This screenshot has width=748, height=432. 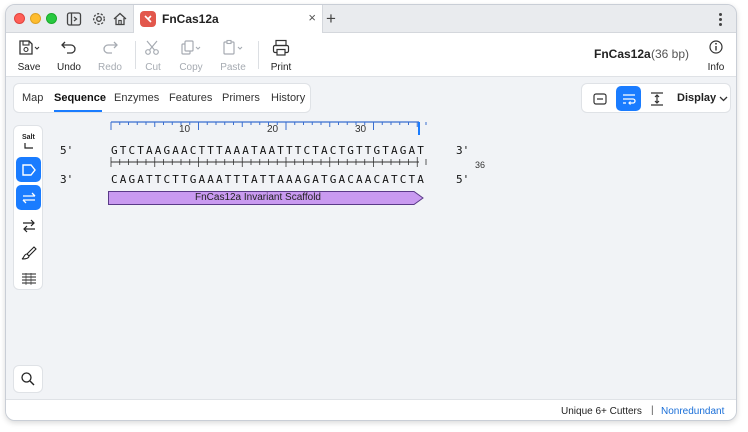 What do you see at coordinates (99, 19) in the screenshot?
I see `gear-icon` at bounding box center [99, 19].